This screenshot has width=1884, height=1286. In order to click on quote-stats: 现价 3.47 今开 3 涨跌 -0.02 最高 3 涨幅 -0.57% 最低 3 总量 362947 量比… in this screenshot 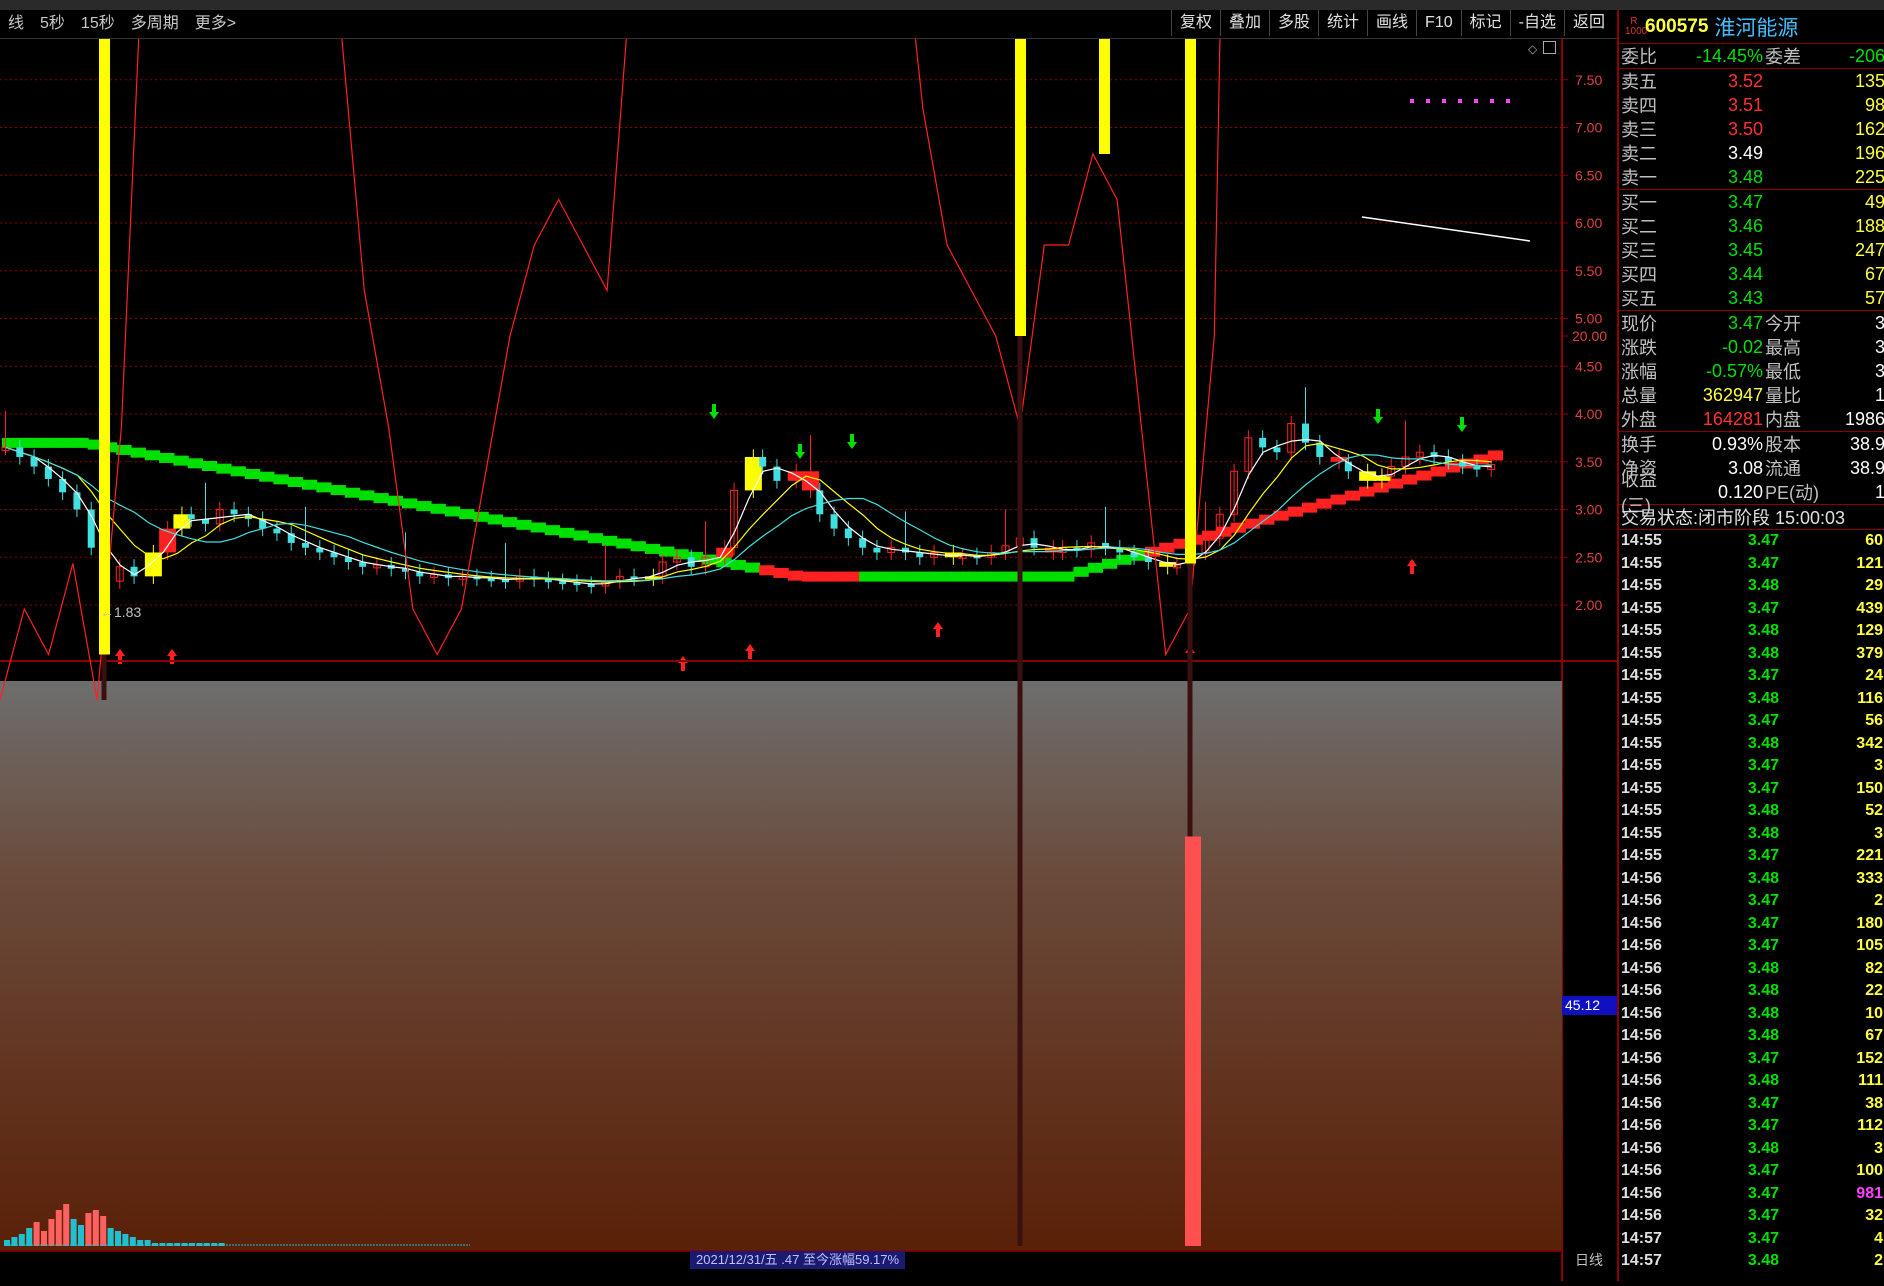, I will do `click(1751, 371)`.